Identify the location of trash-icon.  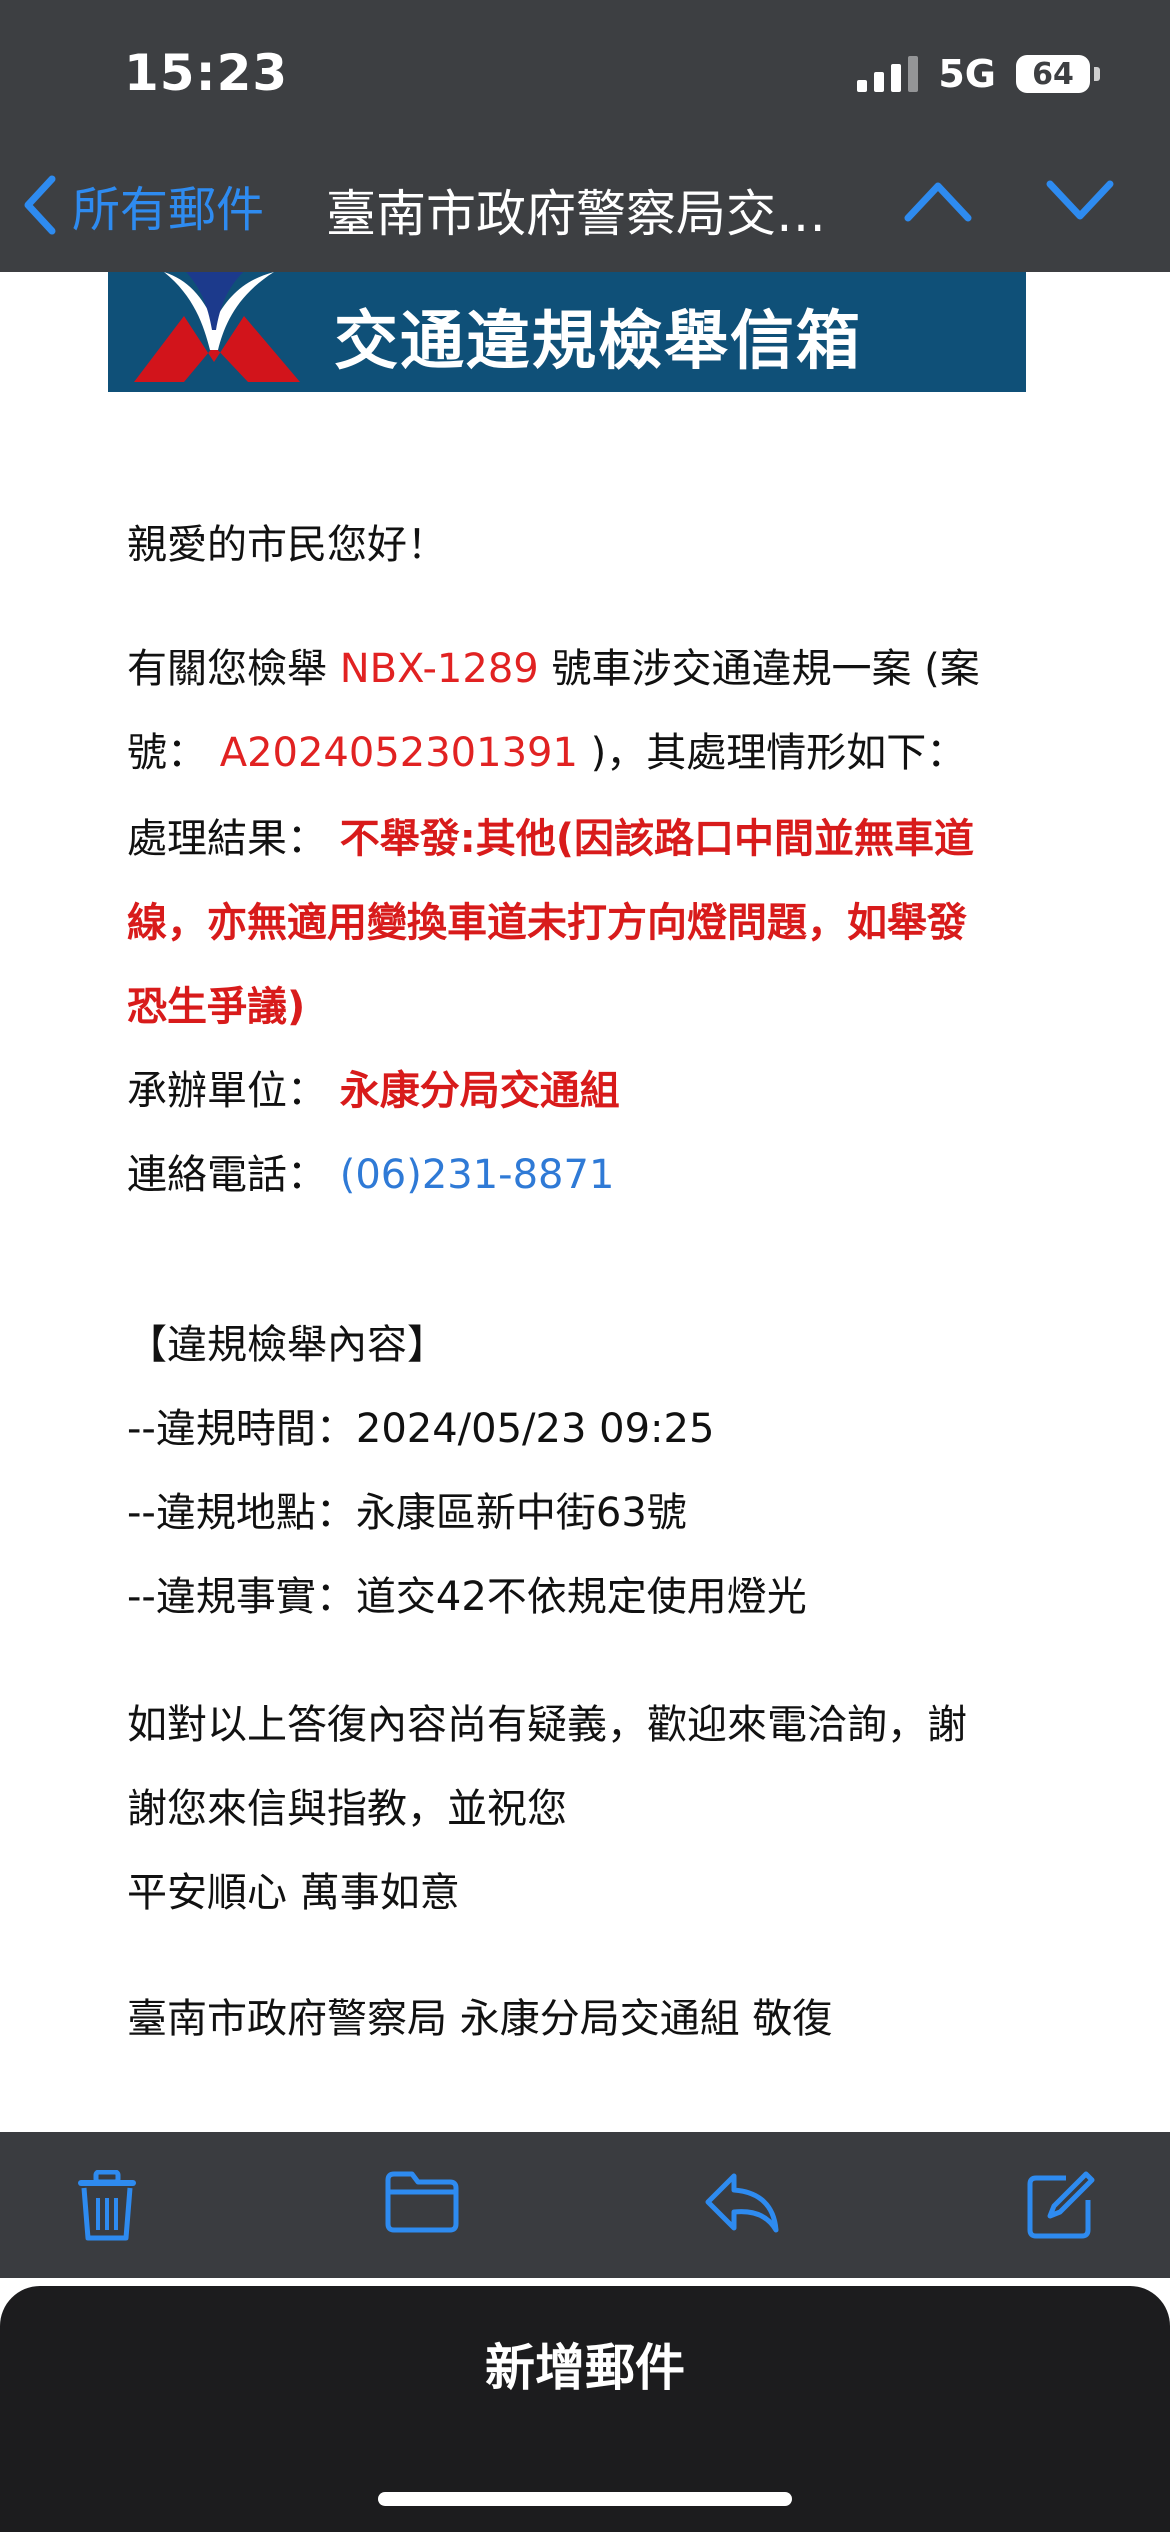
(107, 2205).